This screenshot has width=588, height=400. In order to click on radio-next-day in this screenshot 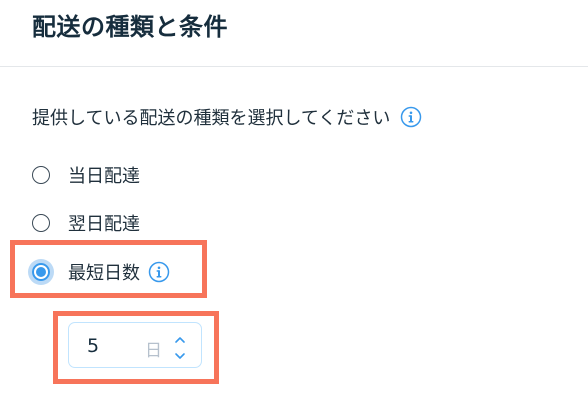, I will do `click(41, 223)`.